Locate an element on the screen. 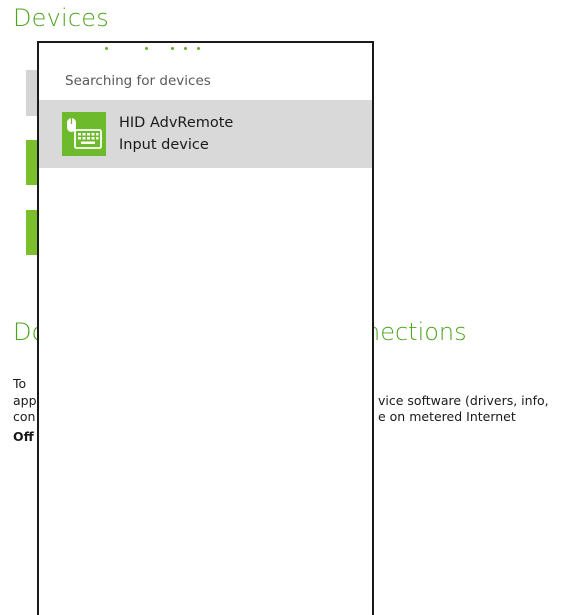 Image resolution: width=565 pixels, height=615 pixels. section-title-right: nections is located at coordinates (416, 332).